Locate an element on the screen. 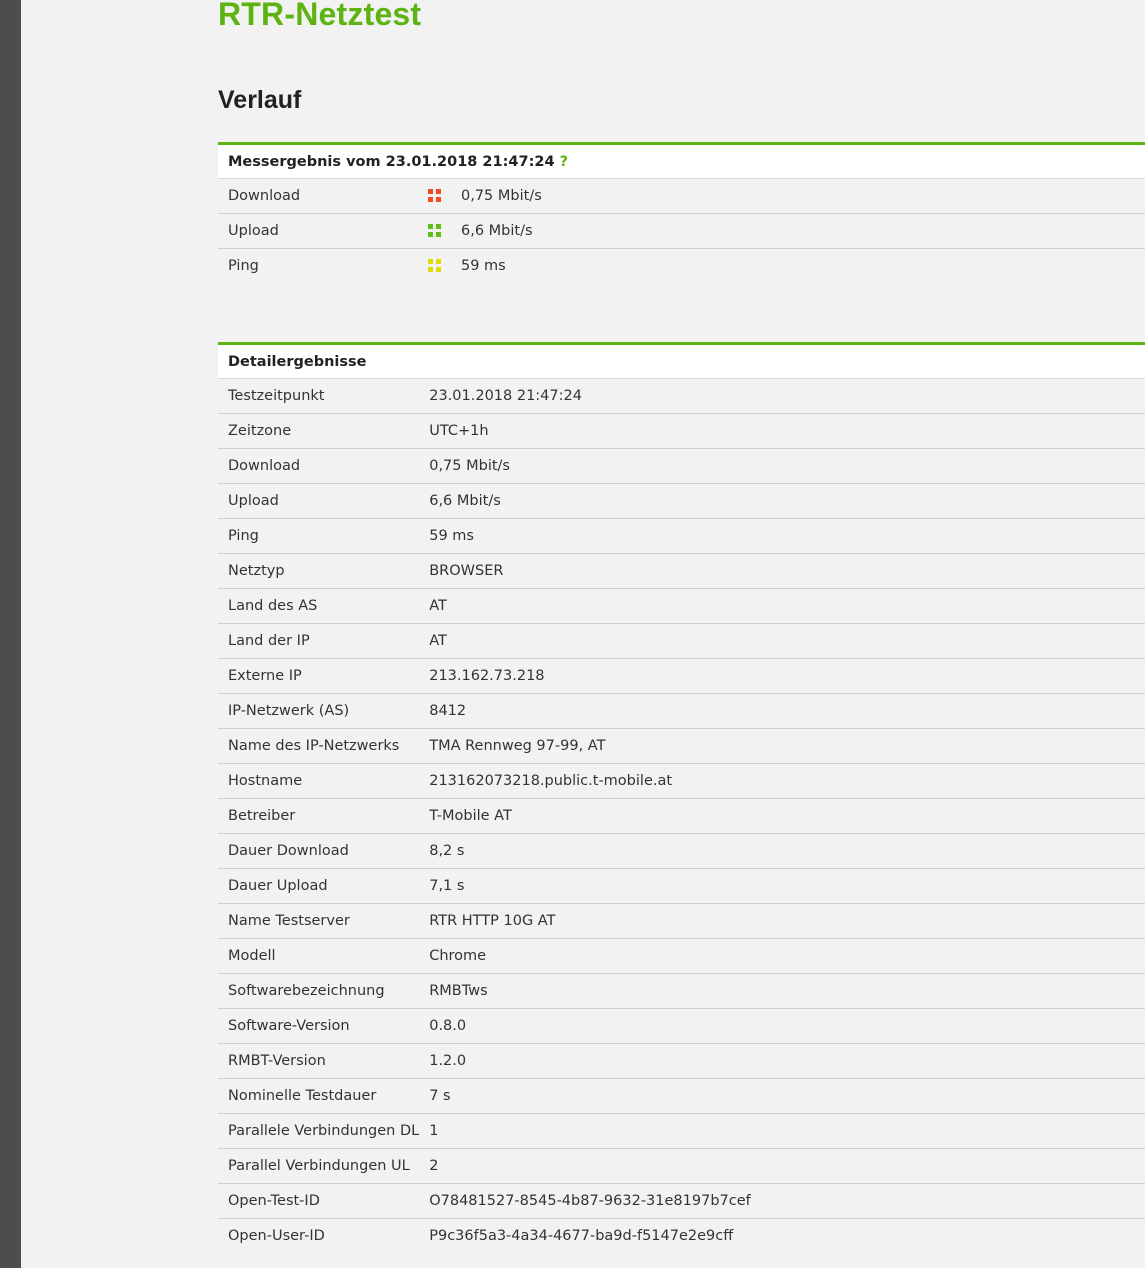  classification-yellow-icon is located at coordinates (434, 265).